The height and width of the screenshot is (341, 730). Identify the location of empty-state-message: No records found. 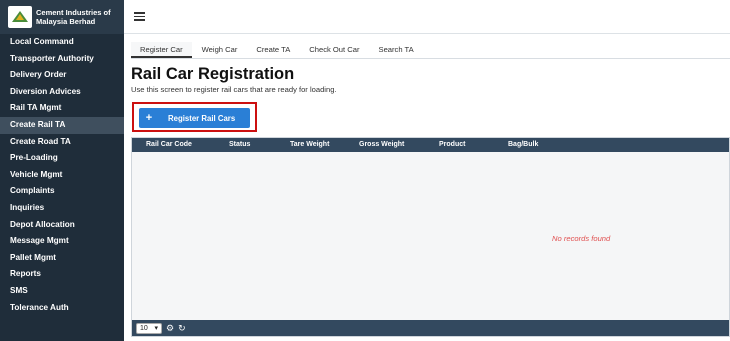
(581, 238).